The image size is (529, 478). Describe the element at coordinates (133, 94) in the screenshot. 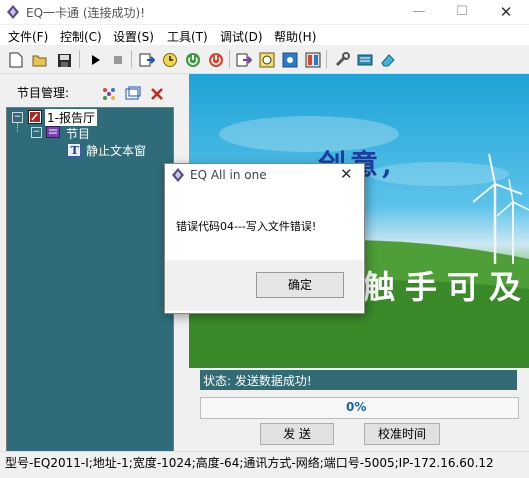

I see `add-window-icon` at that location.